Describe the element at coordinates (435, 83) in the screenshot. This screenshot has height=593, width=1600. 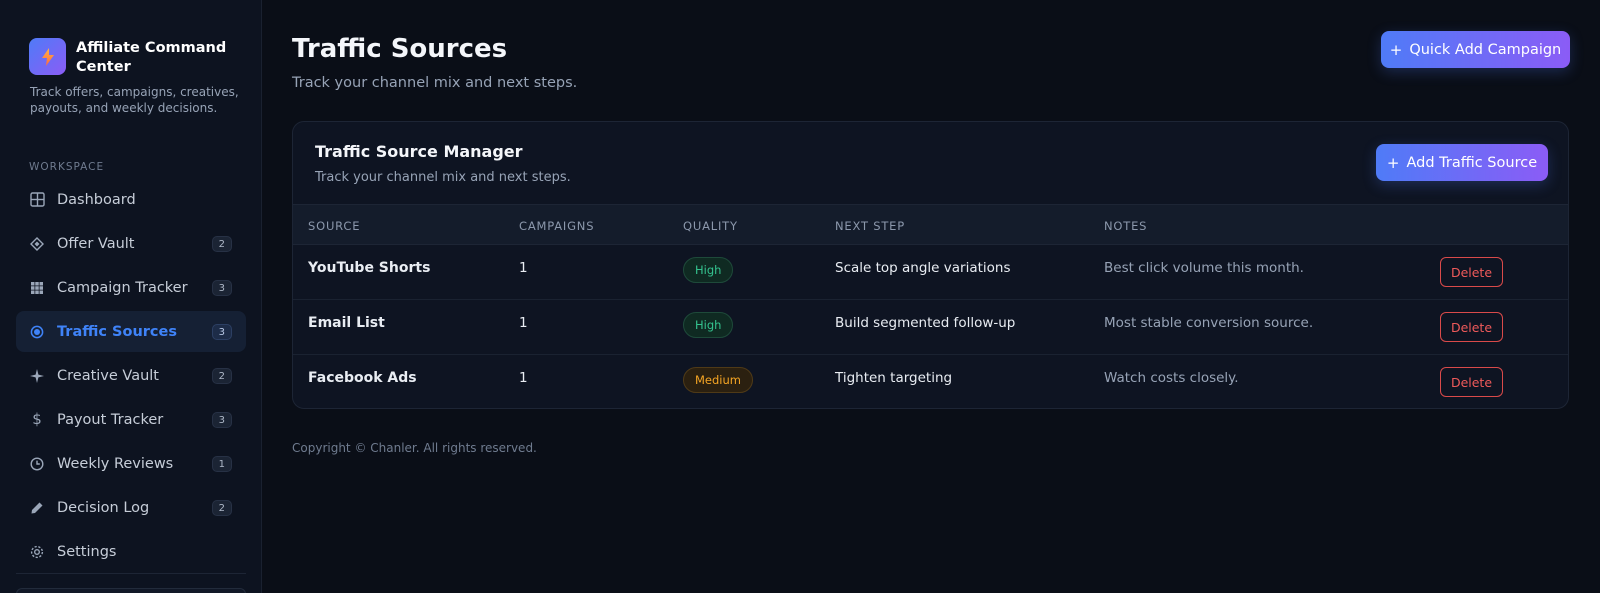
I see `page-subtitle: Track your channel mix and next steps.` at that location.